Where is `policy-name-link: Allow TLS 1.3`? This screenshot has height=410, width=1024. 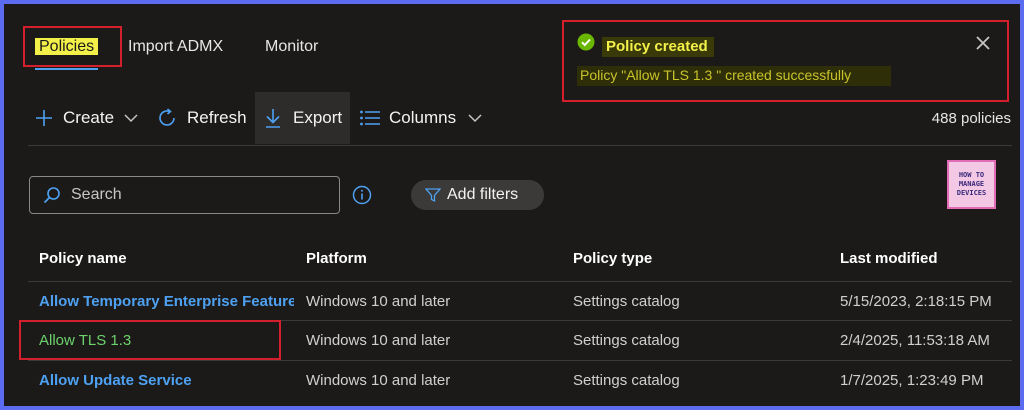
policy-name-link: Allow TLS 1.3 is located at coordinates (85, 340).